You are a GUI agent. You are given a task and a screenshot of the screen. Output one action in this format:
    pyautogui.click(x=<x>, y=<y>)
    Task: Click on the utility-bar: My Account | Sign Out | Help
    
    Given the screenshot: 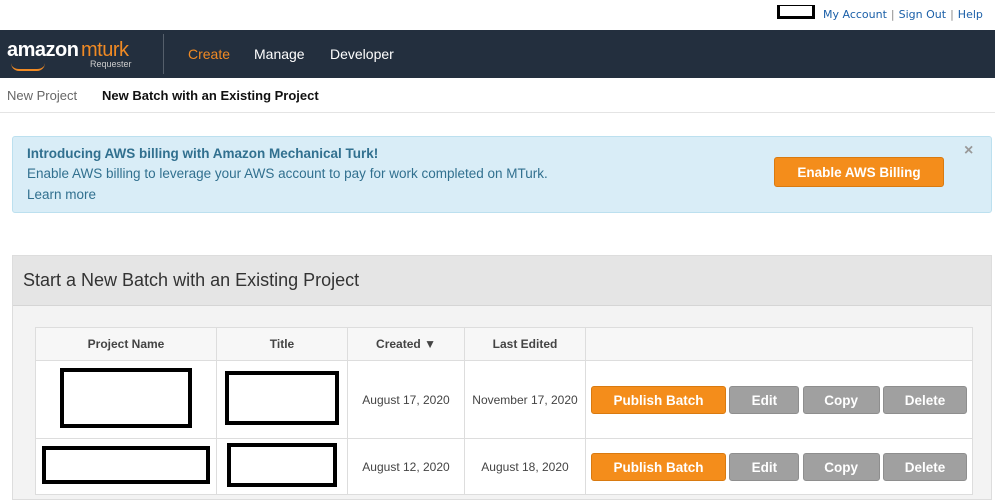 What is the action you would take?
    pyautogui.click(x=497, y=15)
    